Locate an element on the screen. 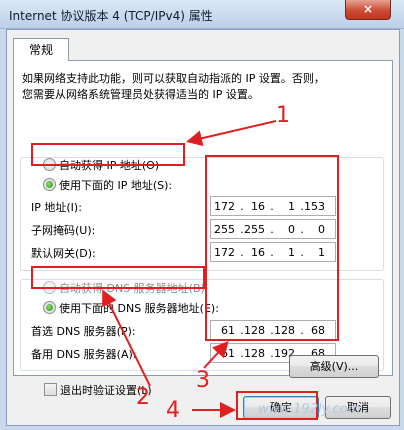 This screenshot has height=430, width=404. tab-general: 常规 is located at coordinates (41, 49).